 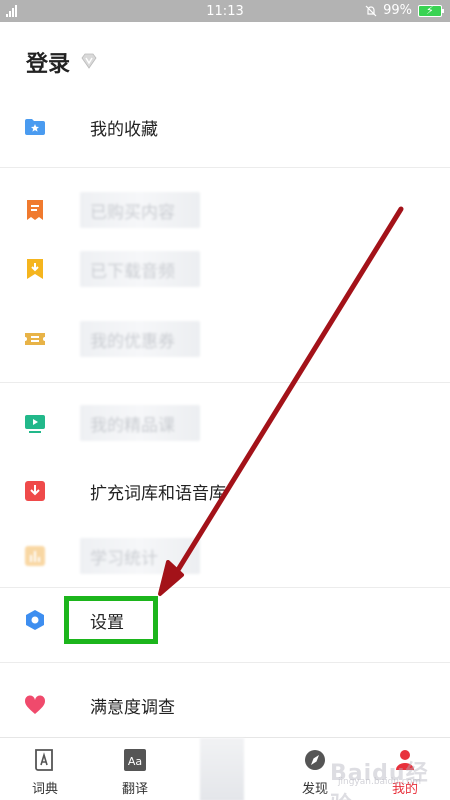 What do you see at coordinates (35, 210) in the screenshot?
I see `receipt-icon` at bounding box center [35, 210].